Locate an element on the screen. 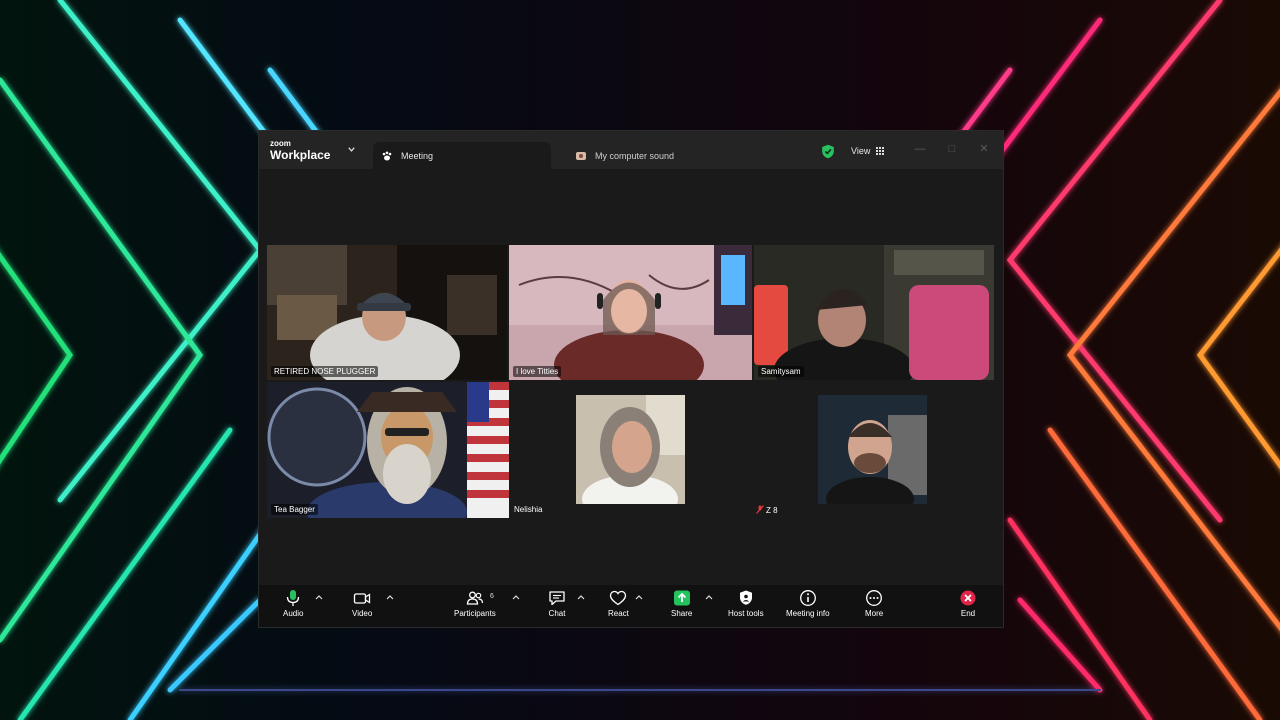  microphone-icon is located at coordinates (293, 598).